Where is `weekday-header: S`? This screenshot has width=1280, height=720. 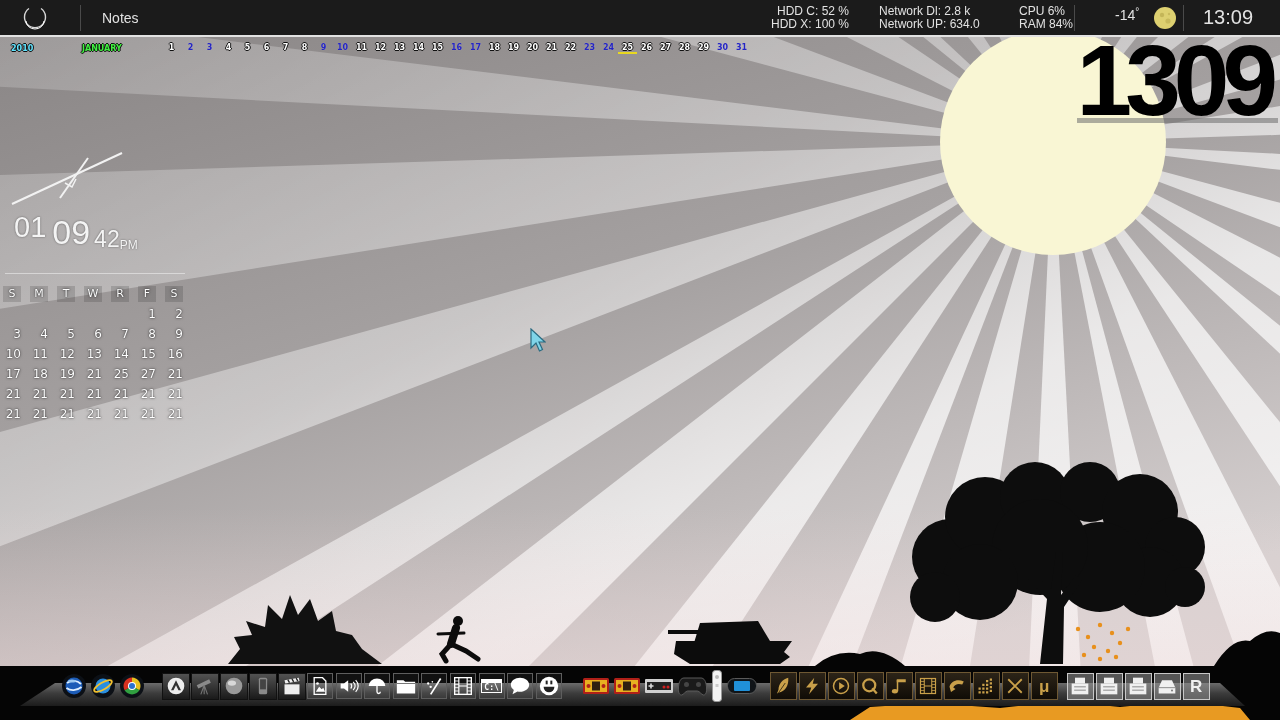 weekday-header: S is located at coordinates (12, 294).